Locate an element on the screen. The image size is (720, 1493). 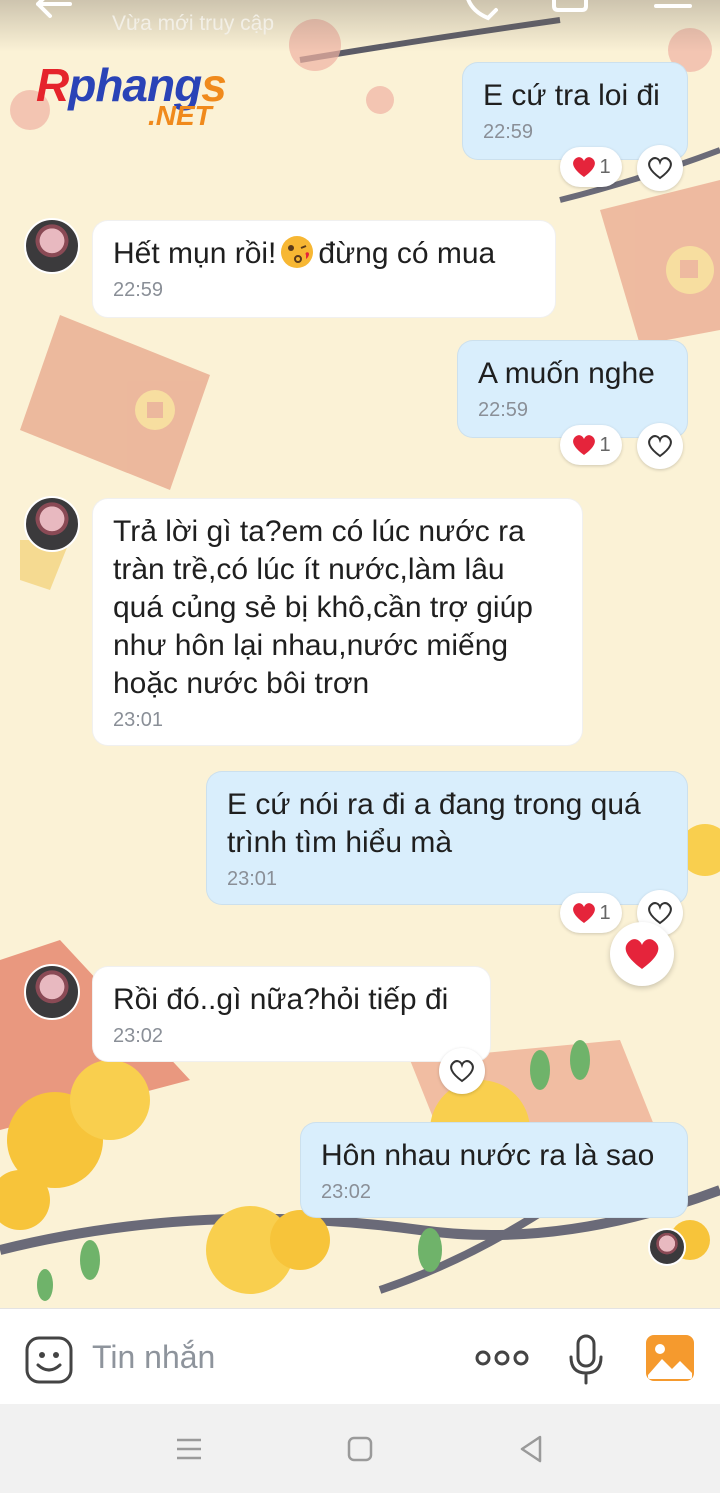
message-text: Hết mụn rồi! đừng có mua is located at coordinates (304, 253).